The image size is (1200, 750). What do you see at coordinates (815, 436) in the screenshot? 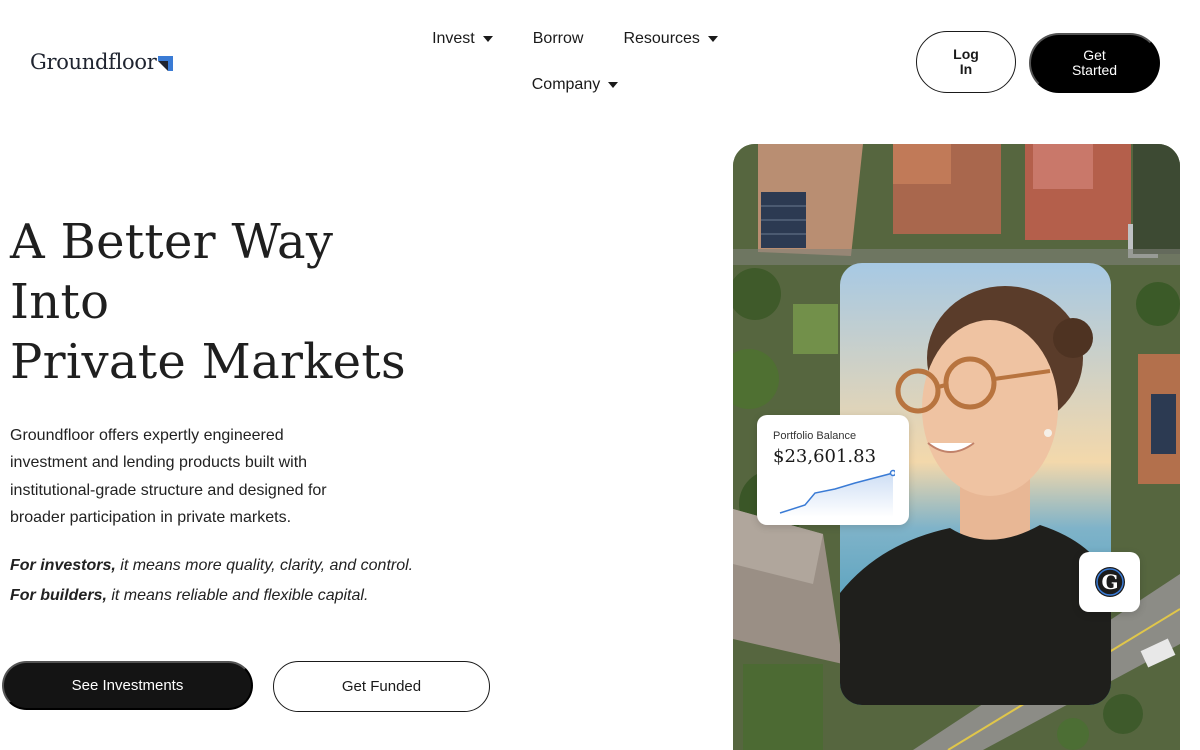
I see `portfolio-balance-label: Portfolio Balance` at bounding box center [815, 436].